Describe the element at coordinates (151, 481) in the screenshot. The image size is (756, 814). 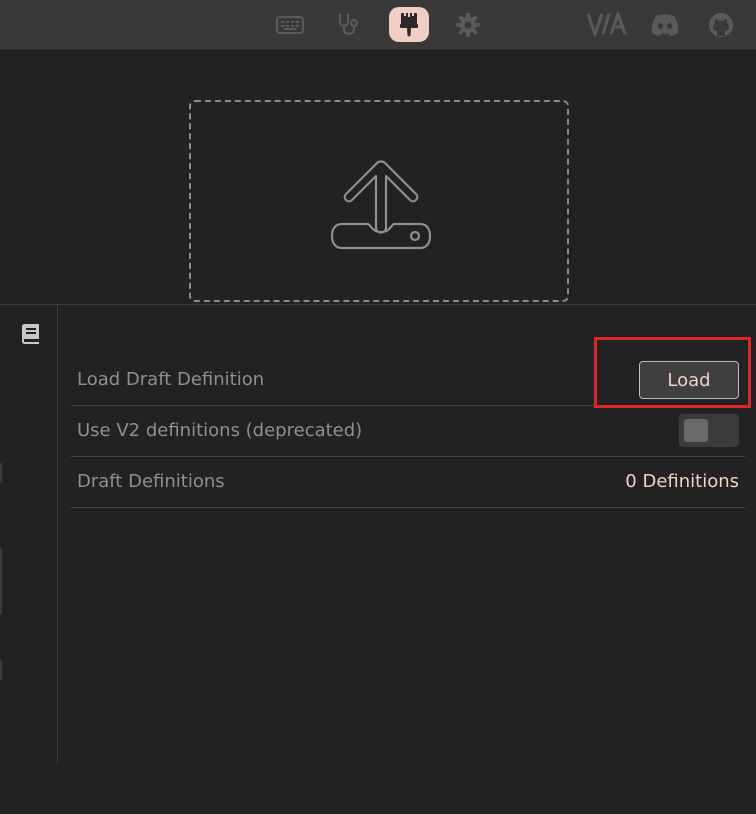
I see `draft-definitions-label: Draft Definitions` at that location.